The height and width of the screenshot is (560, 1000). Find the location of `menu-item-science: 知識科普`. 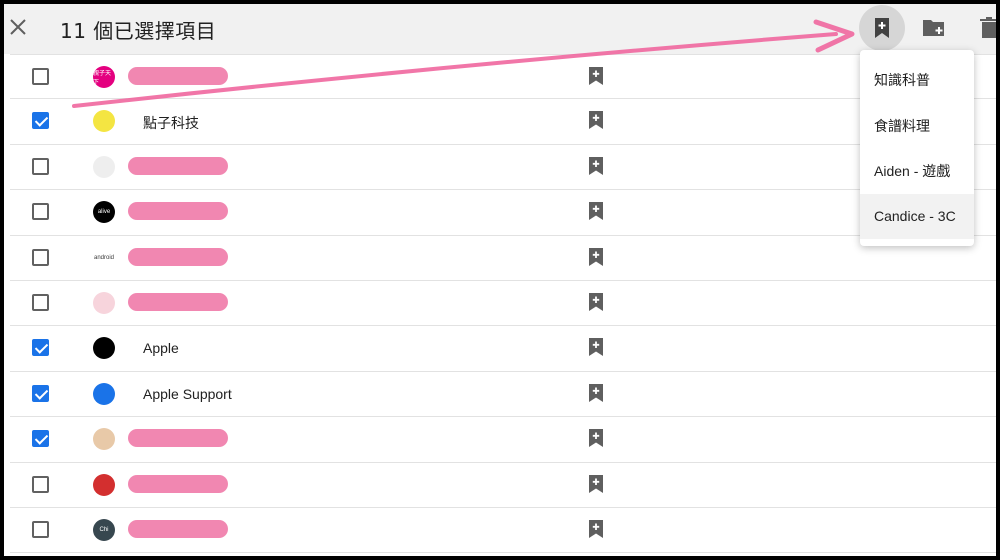

menu-item-science: 知識科普 is located at coordinates (917, 80).